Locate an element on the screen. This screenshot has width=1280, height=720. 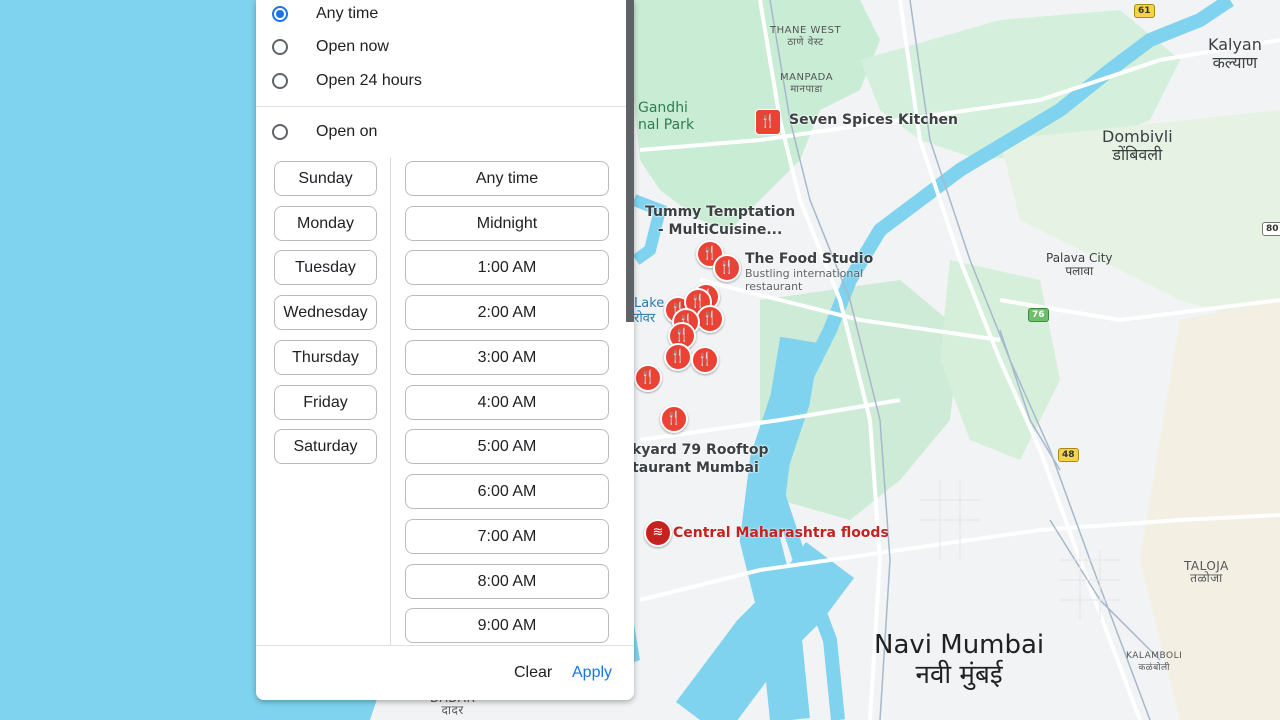
place-lake: Lake रोवर is located at coordinates (649, 311).